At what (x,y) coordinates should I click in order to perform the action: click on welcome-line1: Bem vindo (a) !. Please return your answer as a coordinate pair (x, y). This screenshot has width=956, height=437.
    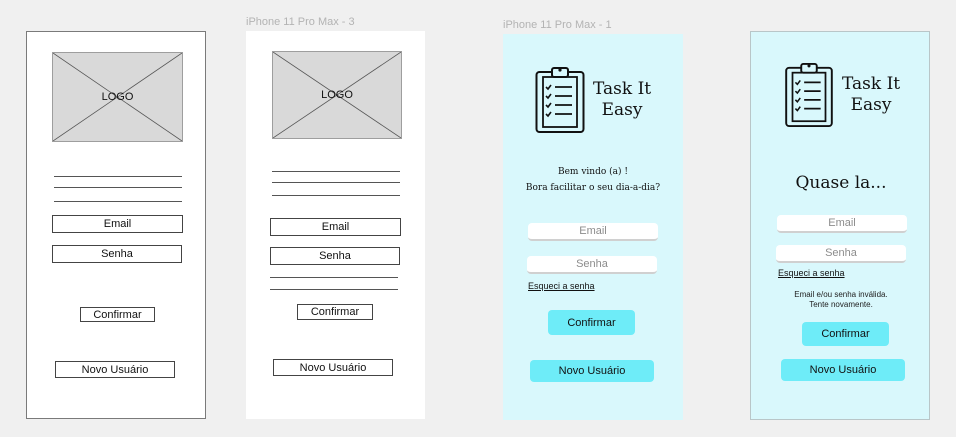
    Looking at the image, I should click on (592, 172).